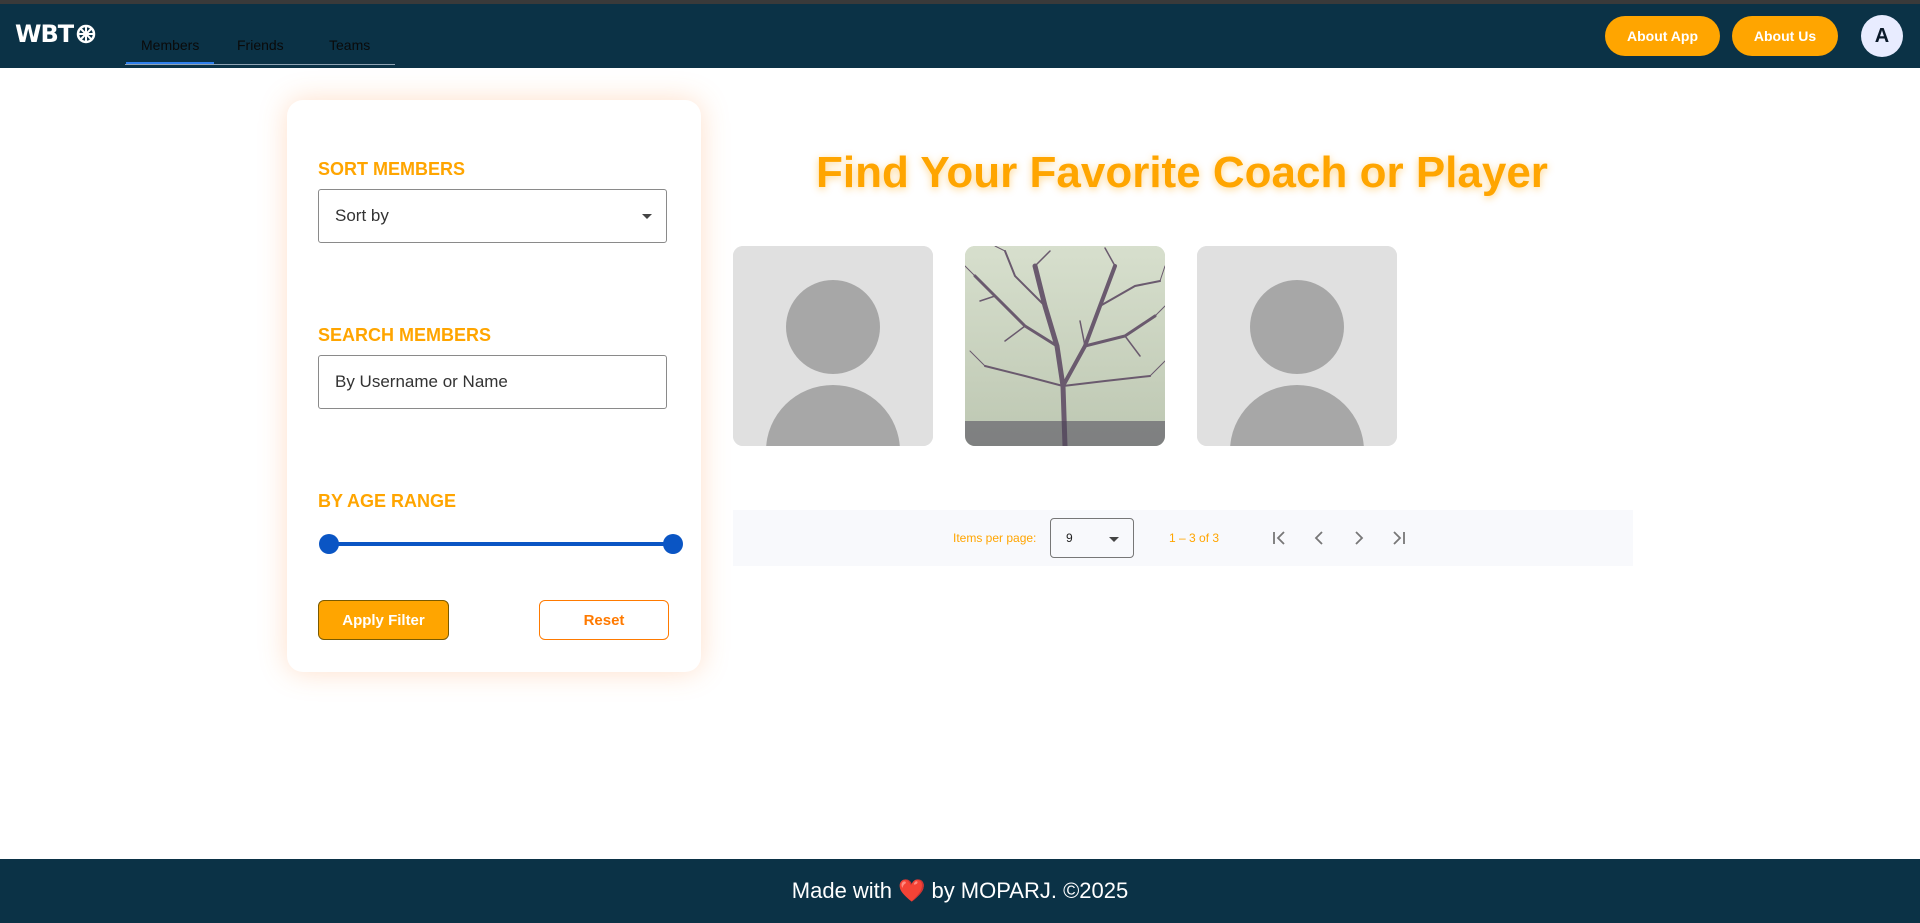  Describe the element at coordinates (383, 620) in the screenshot. I see `apply-filter-button: Apply Filter` at that location.